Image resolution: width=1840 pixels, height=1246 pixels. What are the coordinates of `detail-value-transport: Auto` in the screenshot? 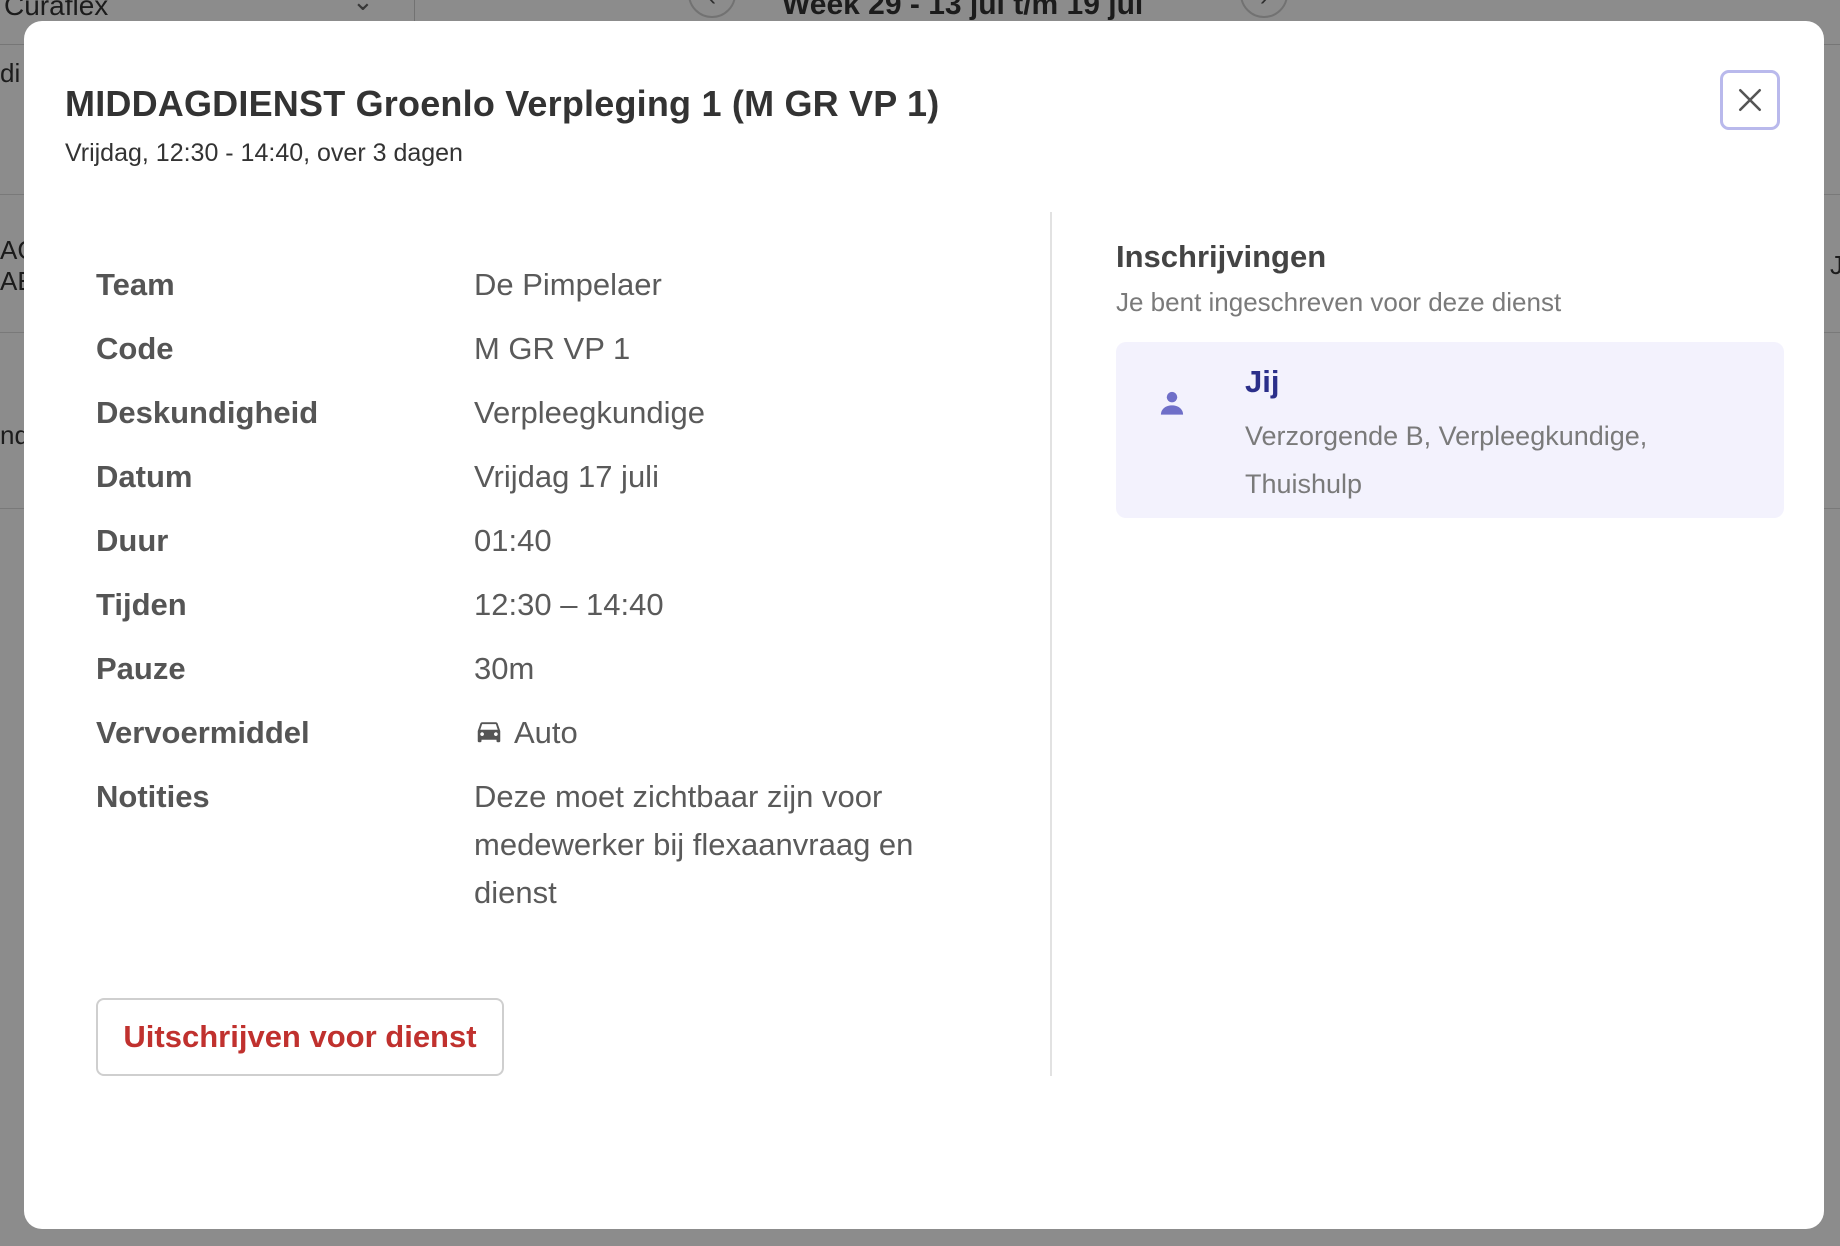 It's located at (724, 733).